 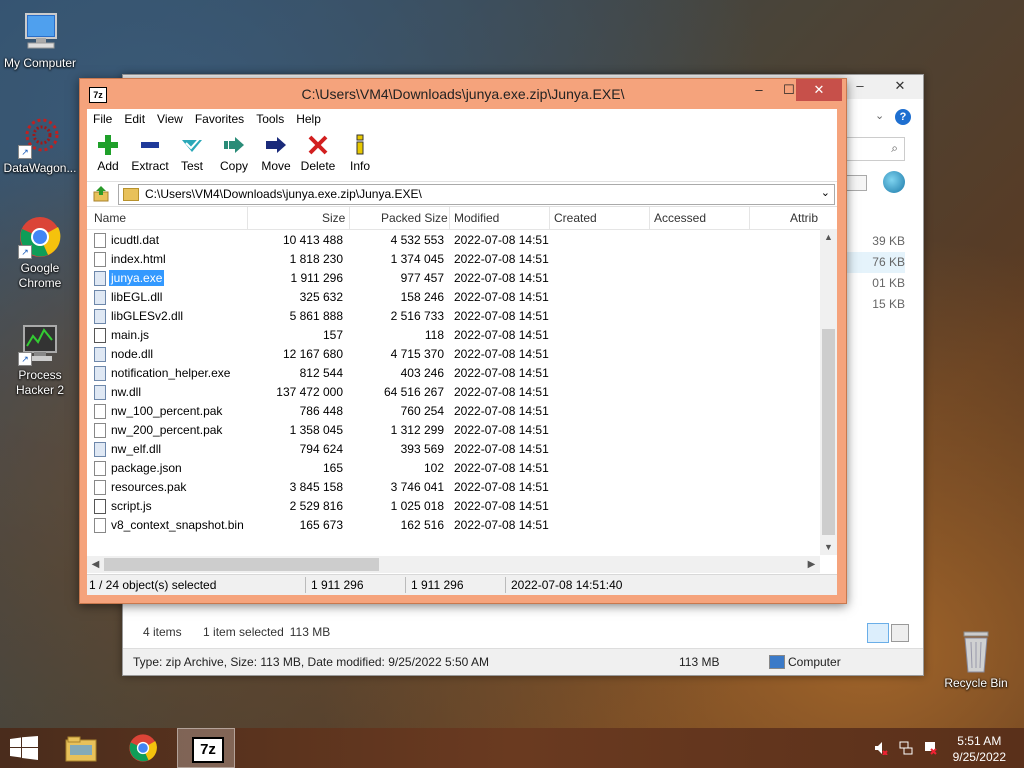 I want to click on taskbar-file-explorer, so click(x=81, y=748).